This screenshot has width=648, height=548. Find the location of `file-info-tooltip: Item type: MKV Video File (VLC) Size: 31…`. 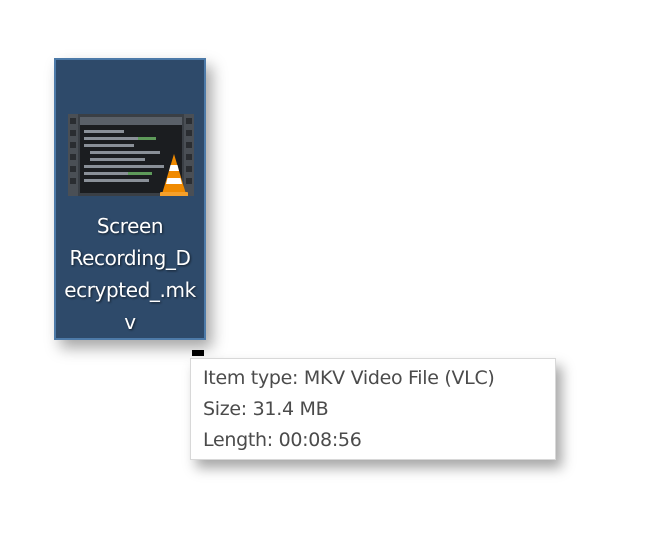

file-info-tooltip: Item type: MKV Video File (VLC) Size: 31… is located at coordinates (373, 409).